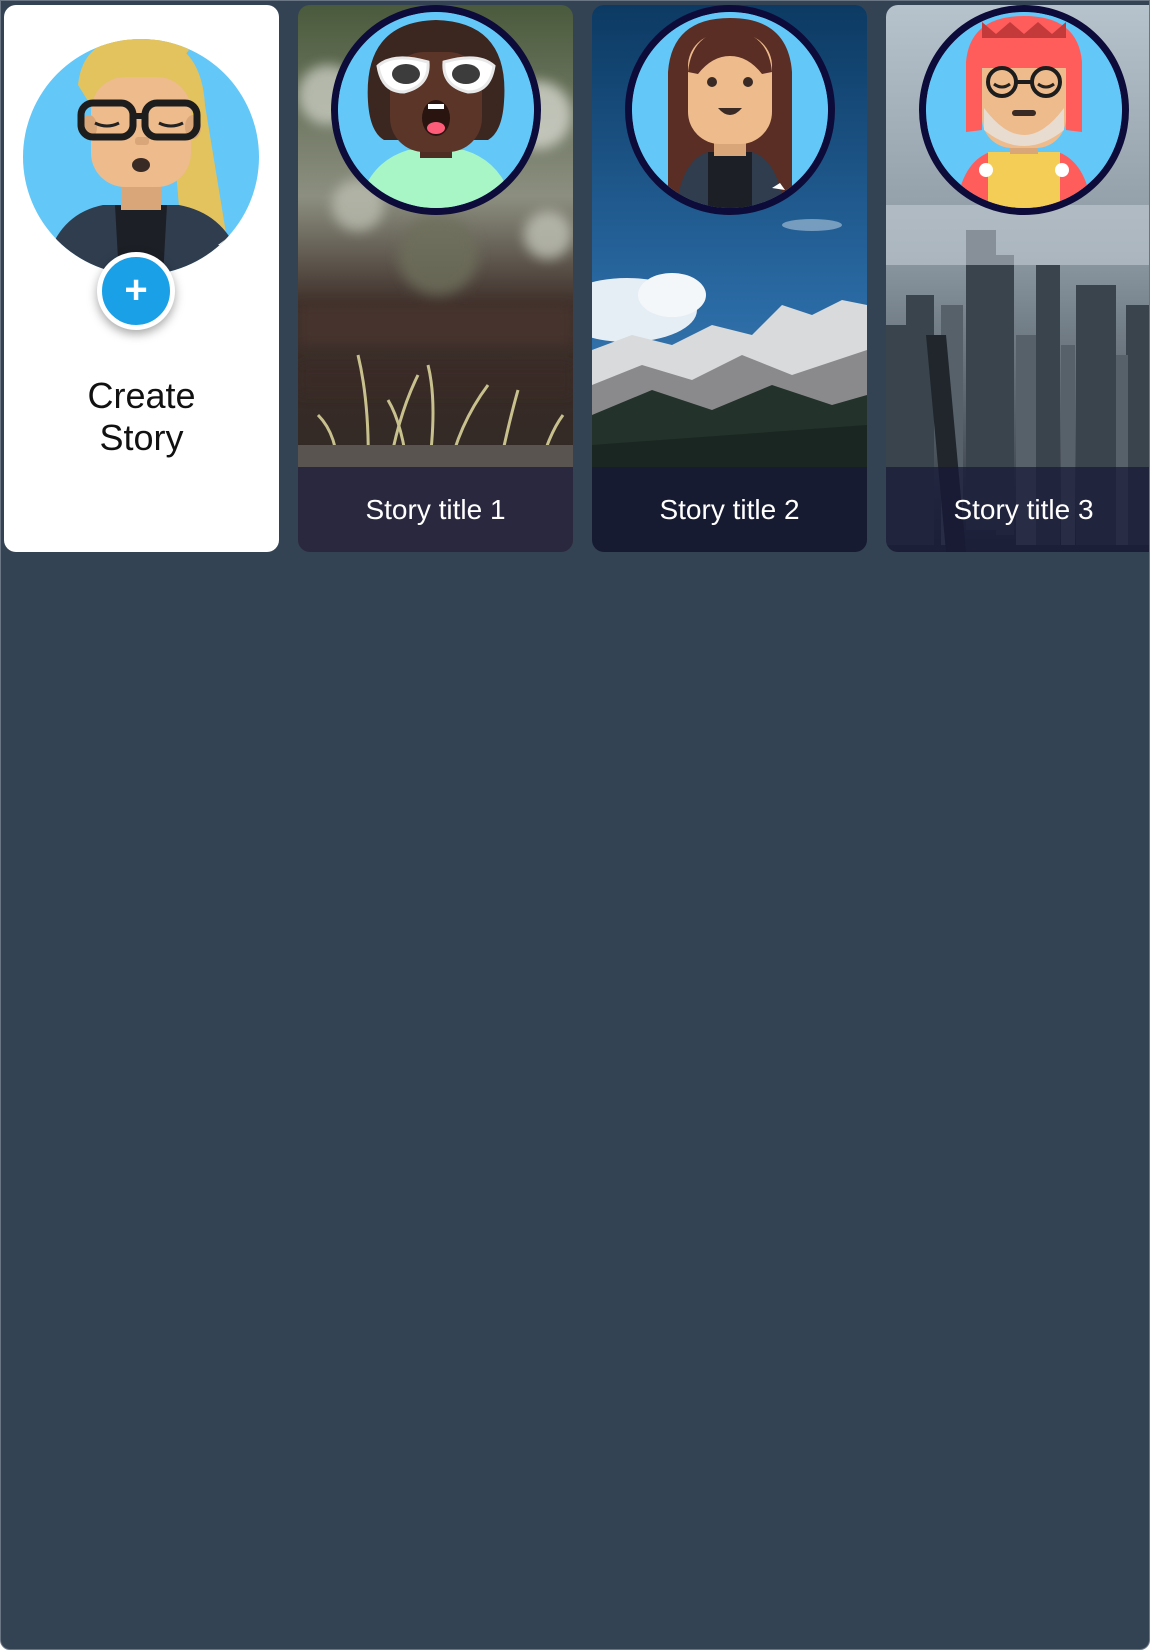 The image size is (1150, 1650). What do you see at coordinates (729, 509) in the screenshot?
I see `story-title: Story title 2` at bounding box center [729, 509].